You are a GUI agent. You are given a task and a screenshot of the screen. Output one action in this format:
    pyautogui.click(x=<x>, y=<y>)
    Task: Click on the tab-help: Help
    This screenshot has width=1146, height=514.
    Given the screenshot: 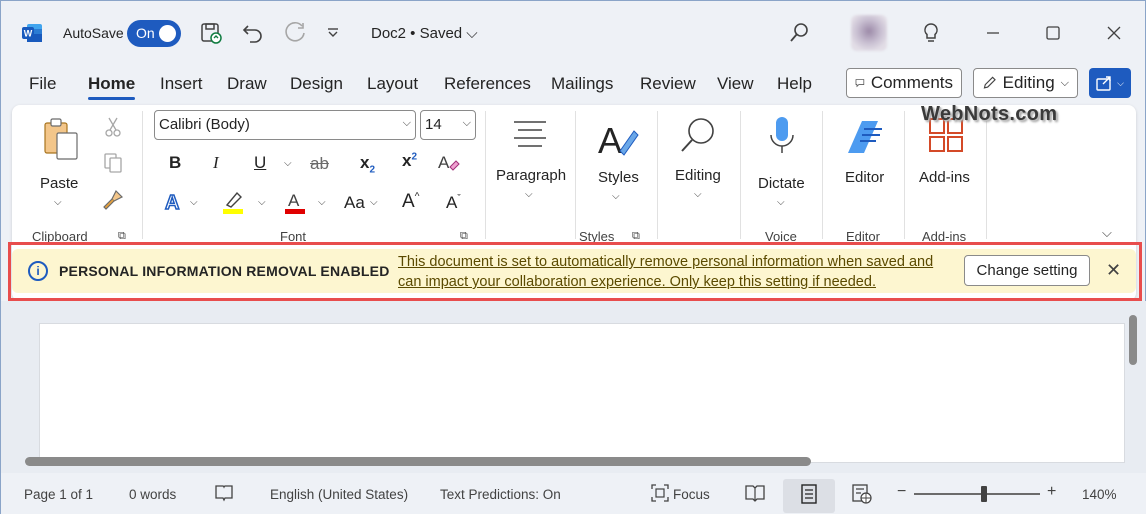 What is the action you would take?
    pyautogui.click(x=794, y=84)
    